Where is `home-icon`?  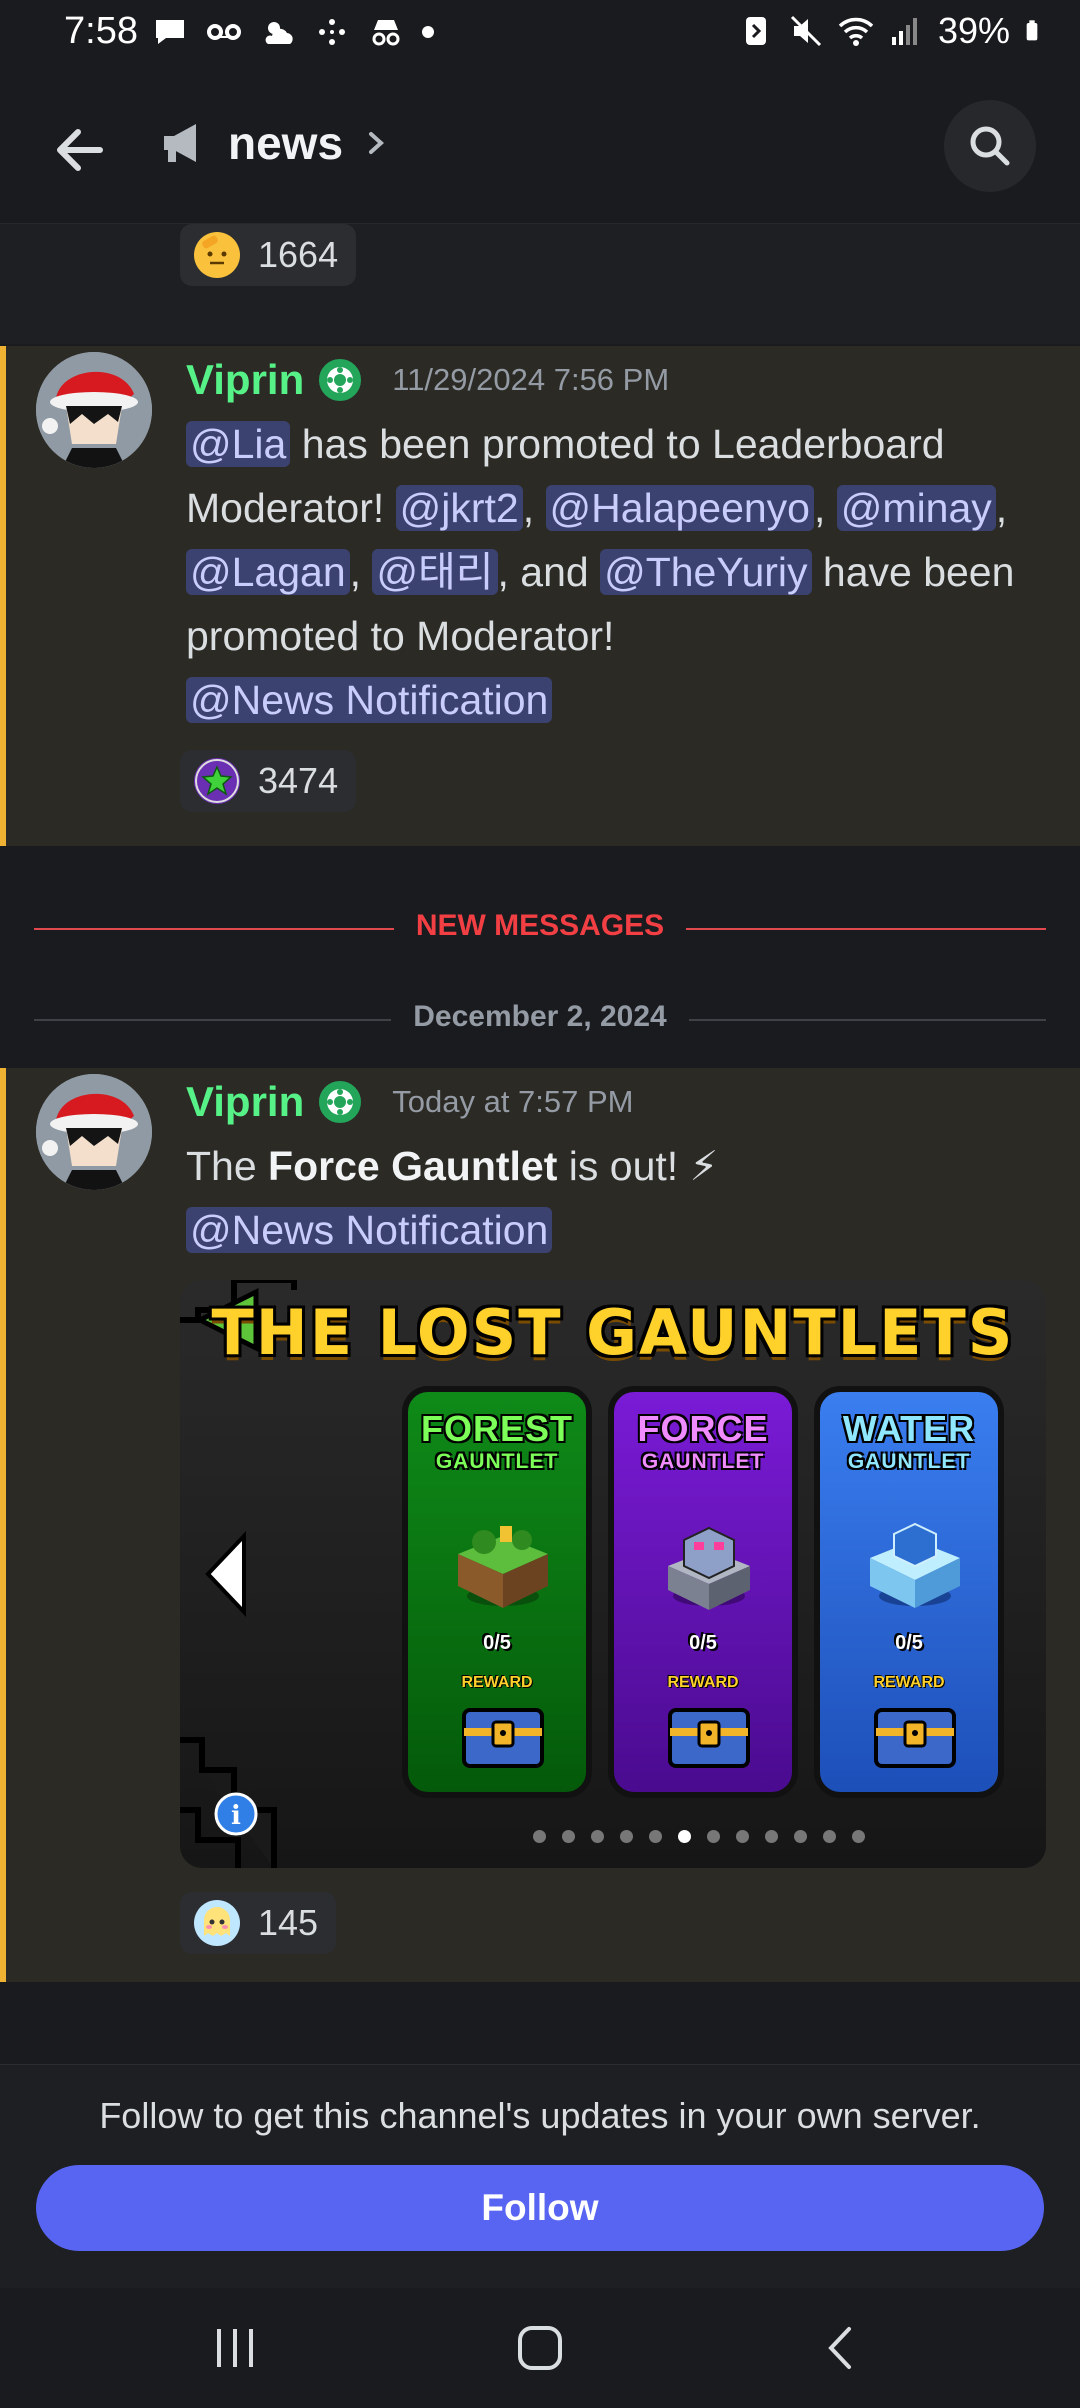
home-icon is located at coordinates (540, 2348).